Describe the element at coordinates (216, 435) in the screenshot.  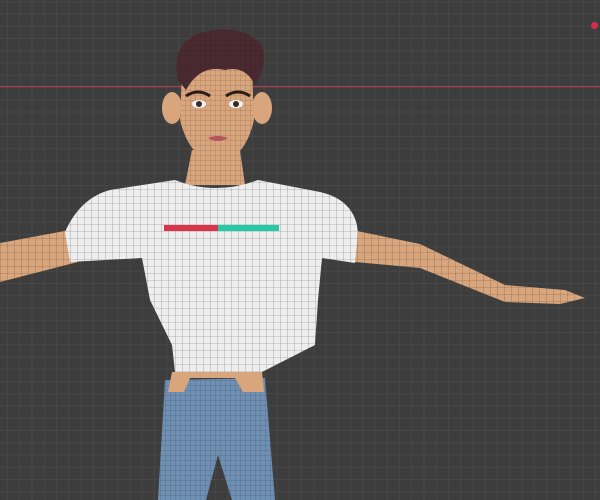
I see `jeans` at that location.